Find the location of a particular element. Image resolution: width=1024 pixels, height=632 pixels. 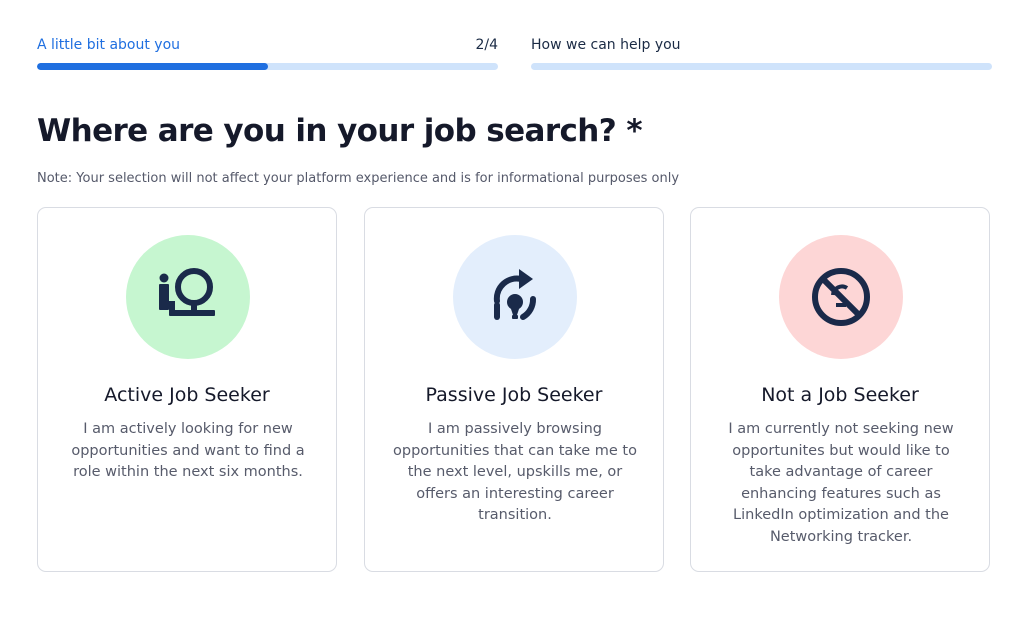

page-title: Where are you in your job search? * is located at coordinates (340, 131).